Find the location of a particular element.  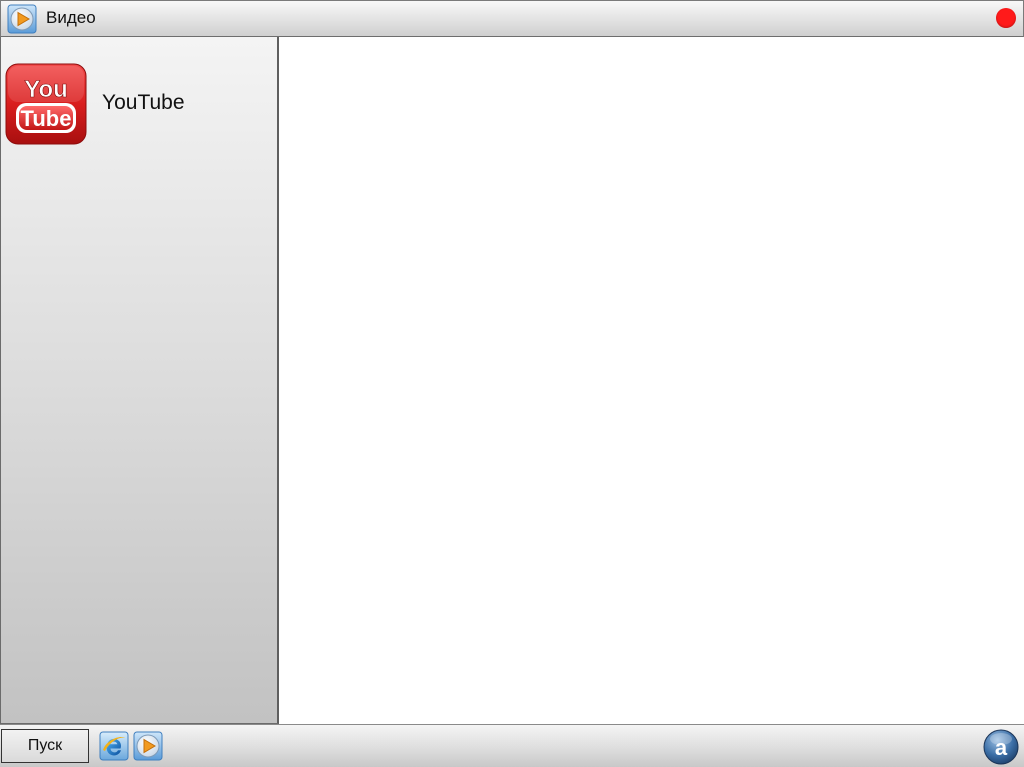

window-titlebar: Видео is located at coordinates (512, 19).